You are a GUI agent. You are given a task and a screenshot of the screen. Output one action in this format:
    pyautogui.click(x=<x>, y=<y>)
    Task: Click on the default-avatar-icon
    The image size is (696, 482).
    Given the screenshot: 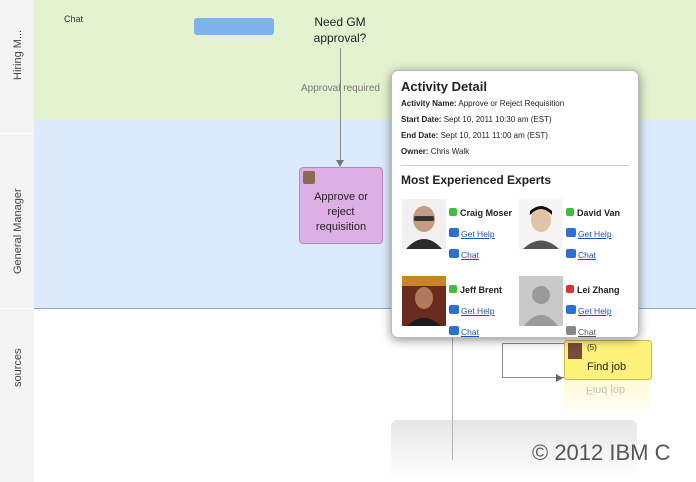 What is the action you would take?
    pyautogui.click(x=541, y=301)
    